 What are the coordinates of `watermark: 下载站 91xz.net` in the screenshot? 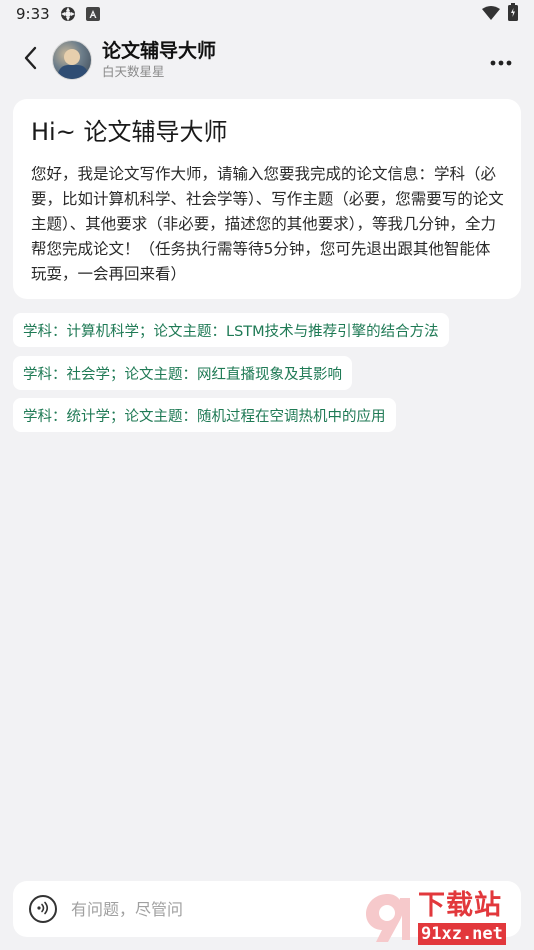 It's located at (445, 918).